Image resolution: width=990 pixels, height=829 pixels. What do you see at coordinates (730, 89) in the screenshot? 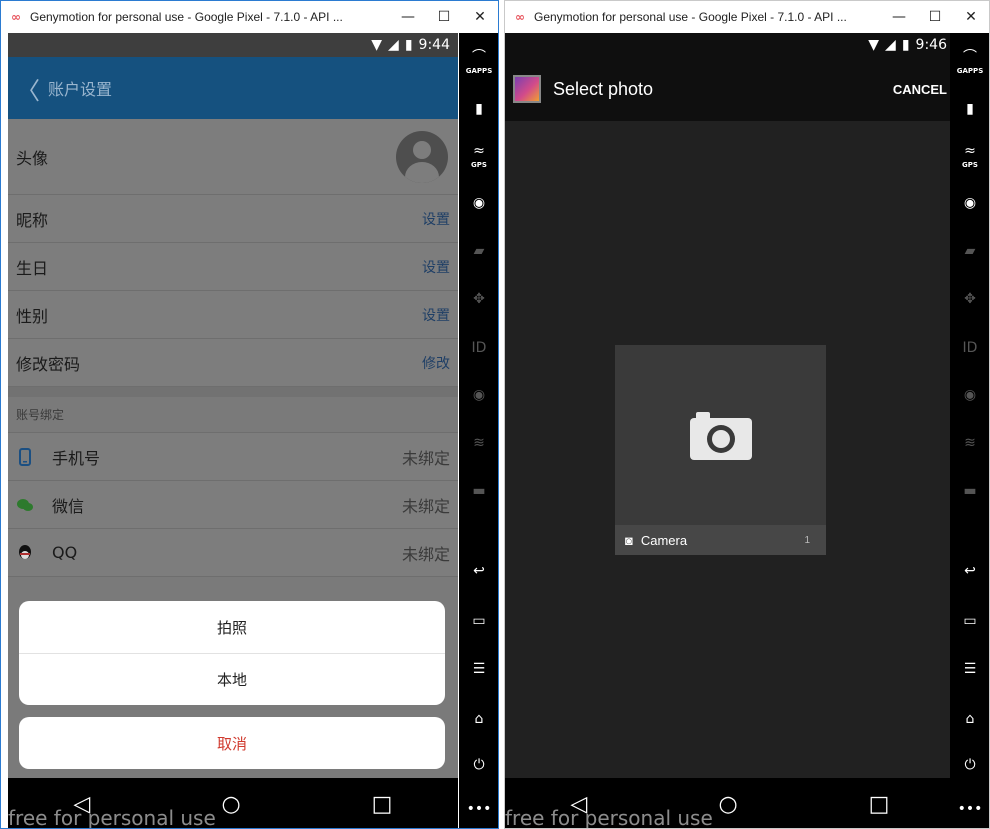
I see `select-photo-appbar: Select photo CANCEL` at bounding box center [730, 89].